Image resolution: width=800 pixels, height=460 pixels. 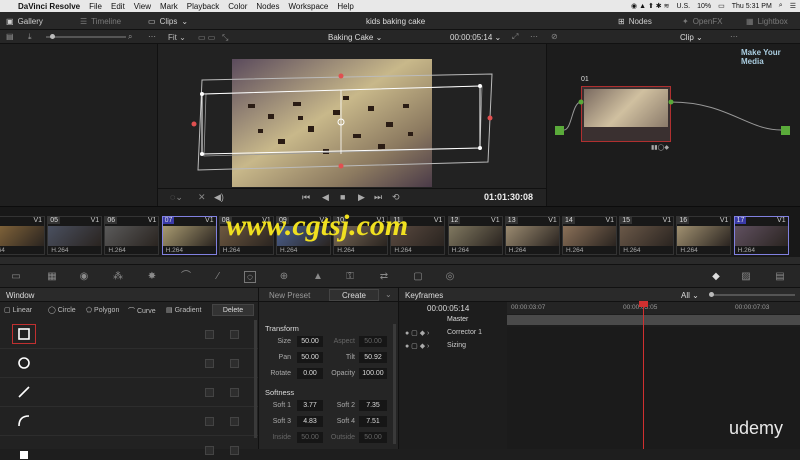 What do you see at coordinates (176, 197) in the screenshot?
I see `onscreen-controls-icon: ◌⌄` at bounding box center [176, 197].